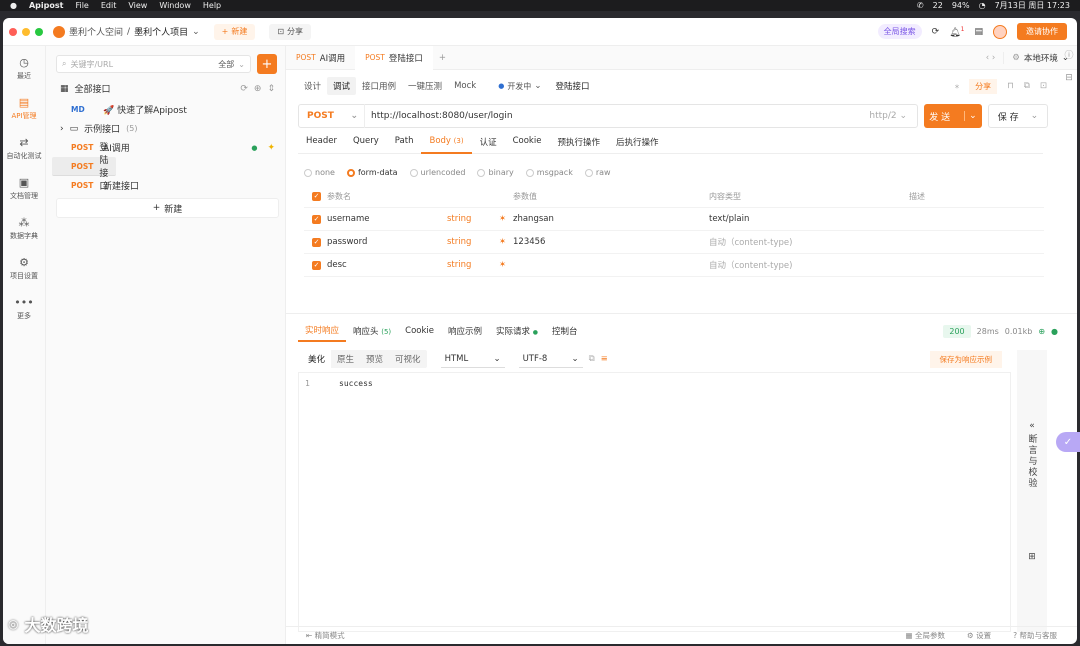  I want to click on tab-ai: POST AI调用, so click(320, 58).